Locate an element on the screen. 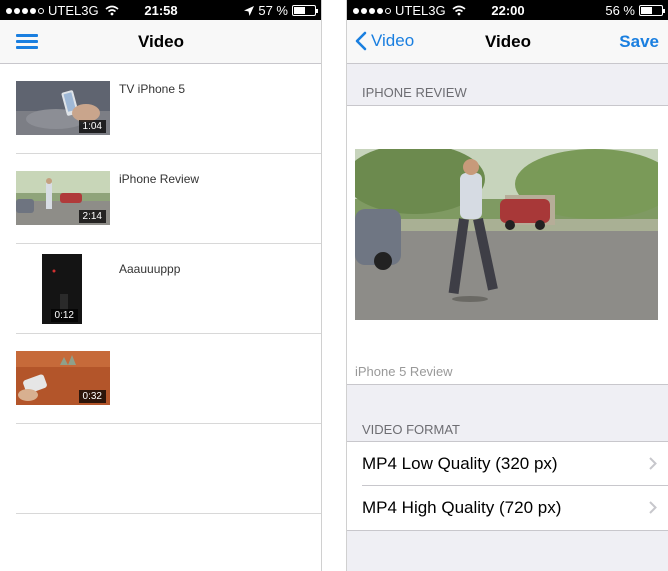 This screenshot has height=571, width=668. format-option-label: MP4 Low Quality (320 px) is located at coordinates (460, 463).